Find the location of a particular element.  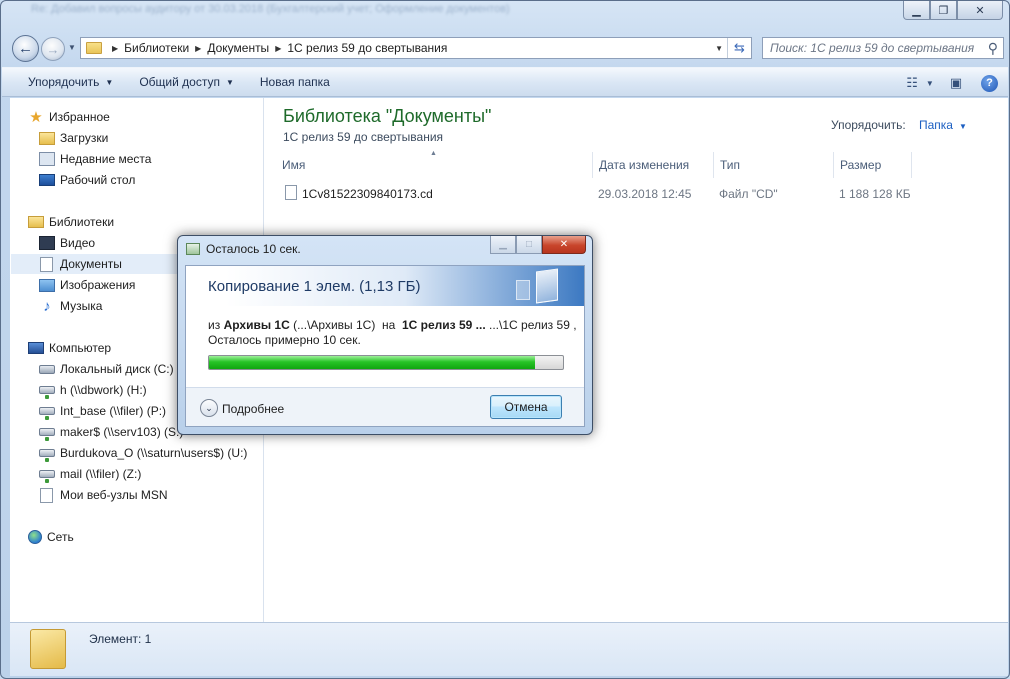

nav-item-recent-places: Недавние места is located at coordinates (95, 159).